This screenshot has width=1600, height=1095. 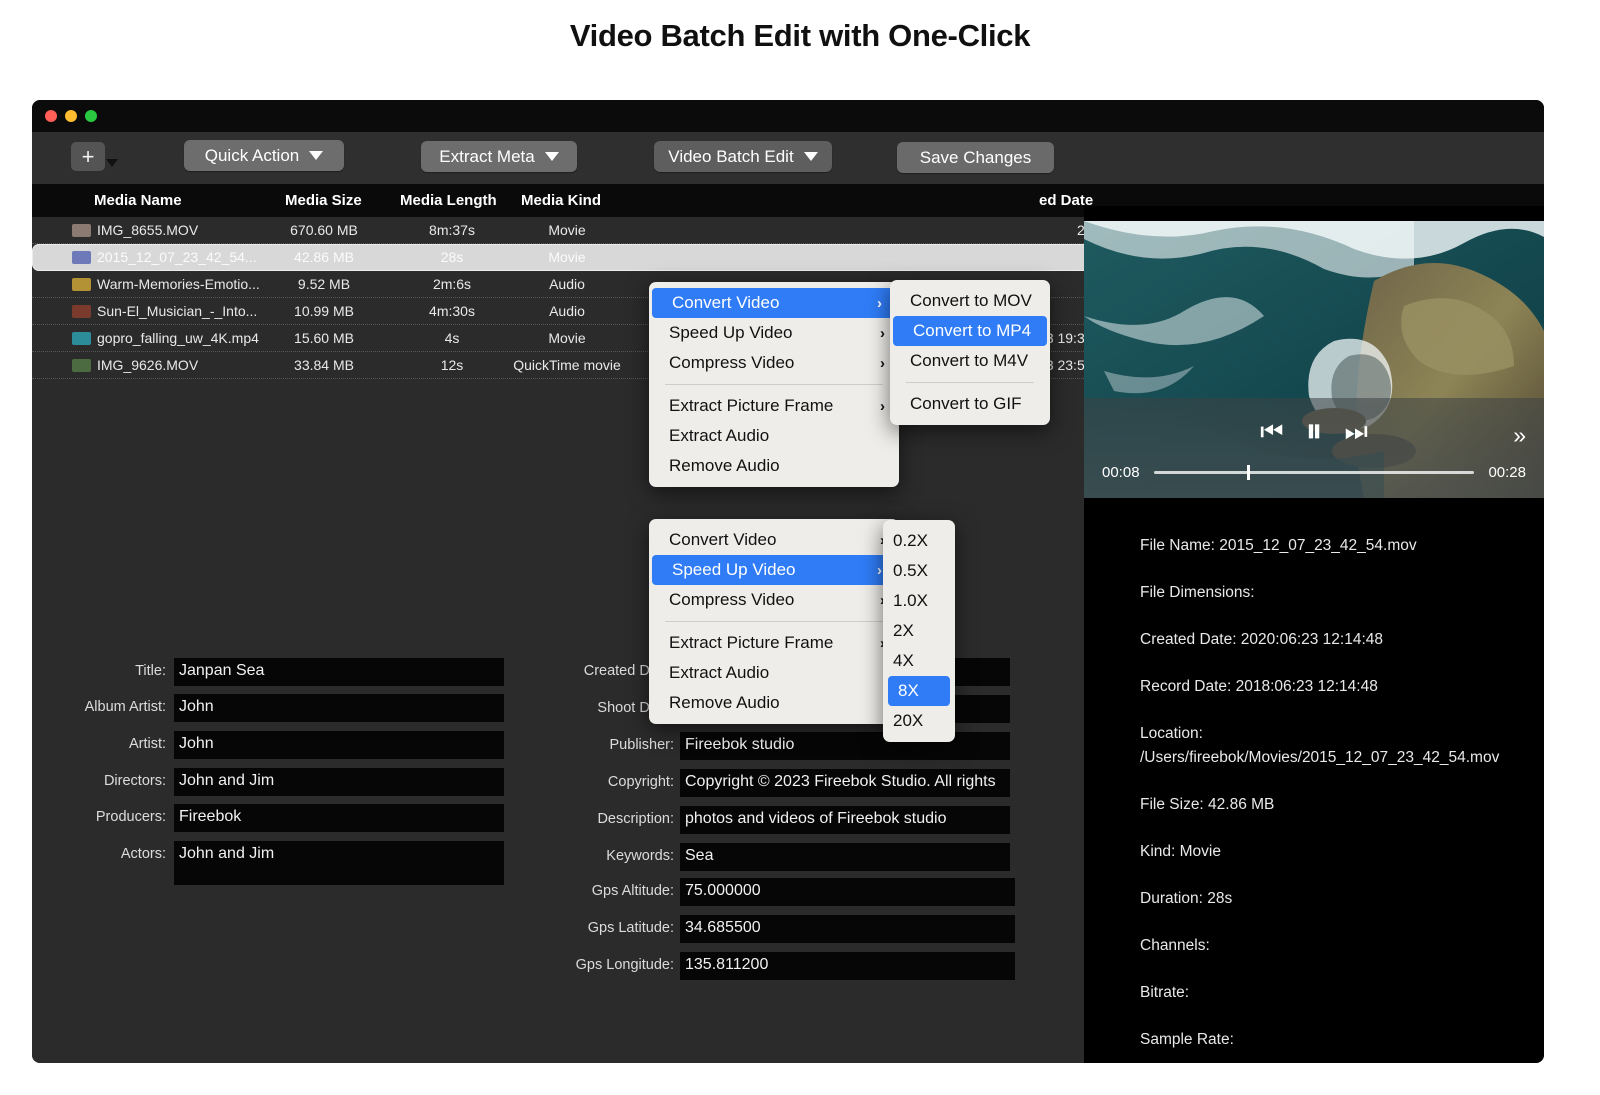 What do you see at coordinates (339, 818) in the screenshot?
I see `field-input: Fireebok` at bounding box center [339, 818].